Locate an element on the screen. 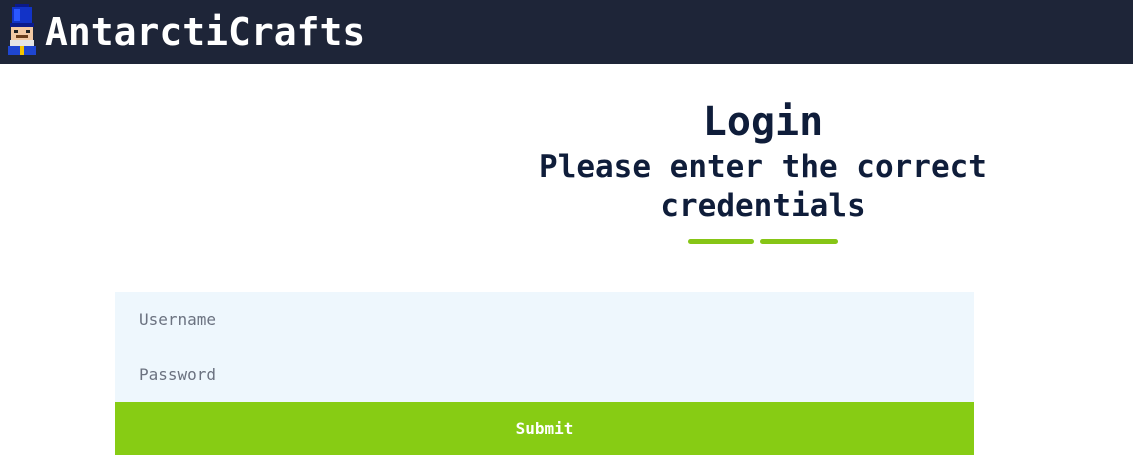 The width and height of the screenshot is (1133, 455). page-subtitle: Please enter the correct credentials is located at coordinates (763, 186).